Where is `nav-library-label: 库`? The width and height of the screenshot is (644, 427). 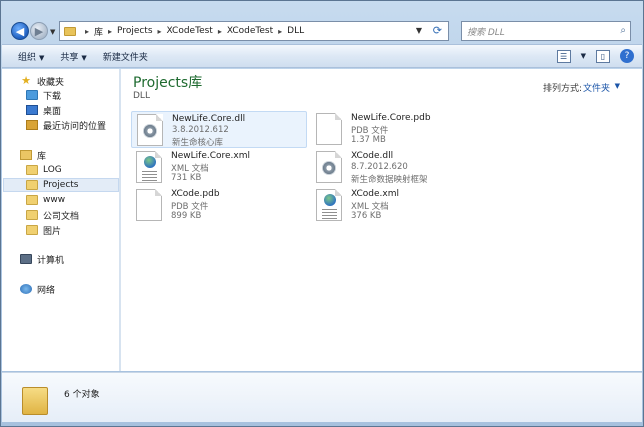
nav-library-label: 库 is located at coordinates (42, 156).